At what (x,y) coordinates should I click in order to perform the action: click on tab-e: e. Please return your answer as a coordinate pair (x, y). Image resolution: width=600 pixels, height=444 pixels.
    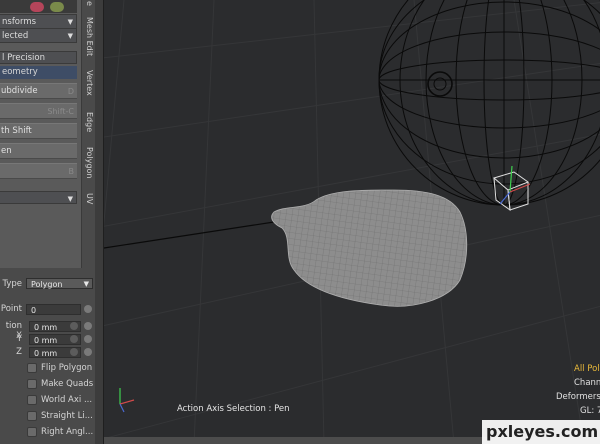
    Looking at the image, I should click on (89, 6).